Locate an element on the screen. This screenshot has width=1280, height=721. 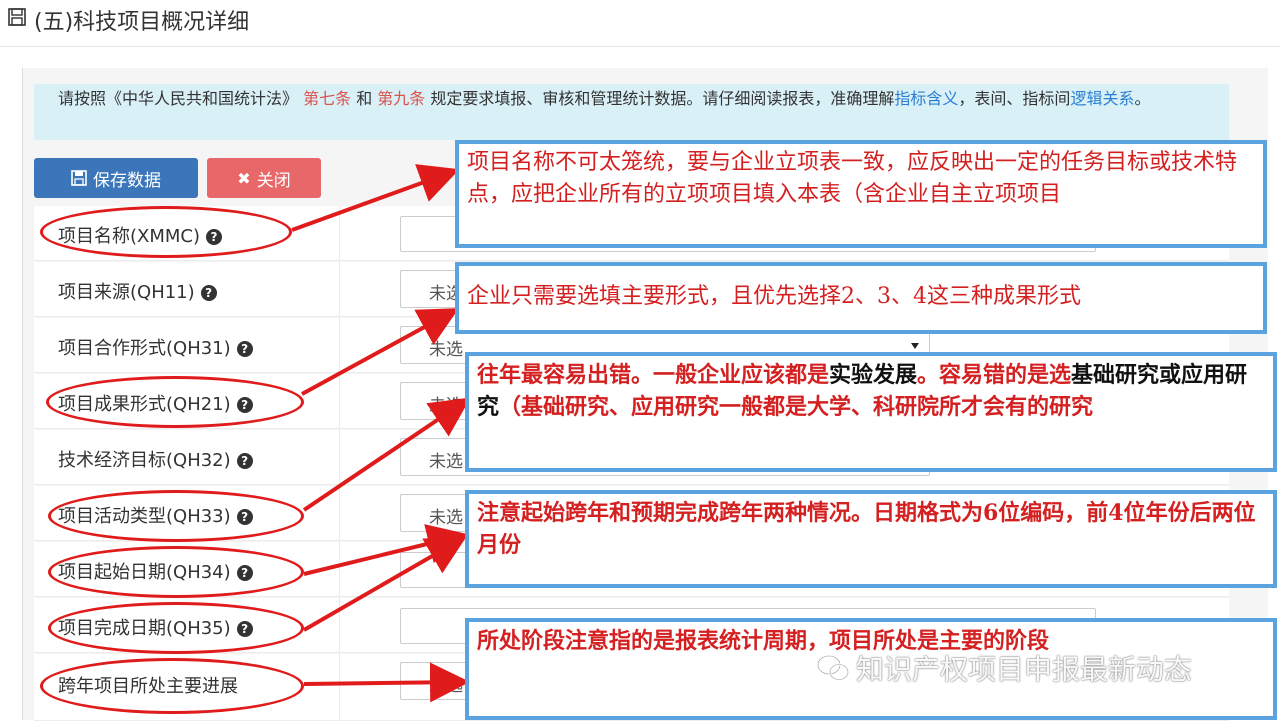
watermark-text: 知识产权项目申报最新动态 is located at coordinates (1024, 669).